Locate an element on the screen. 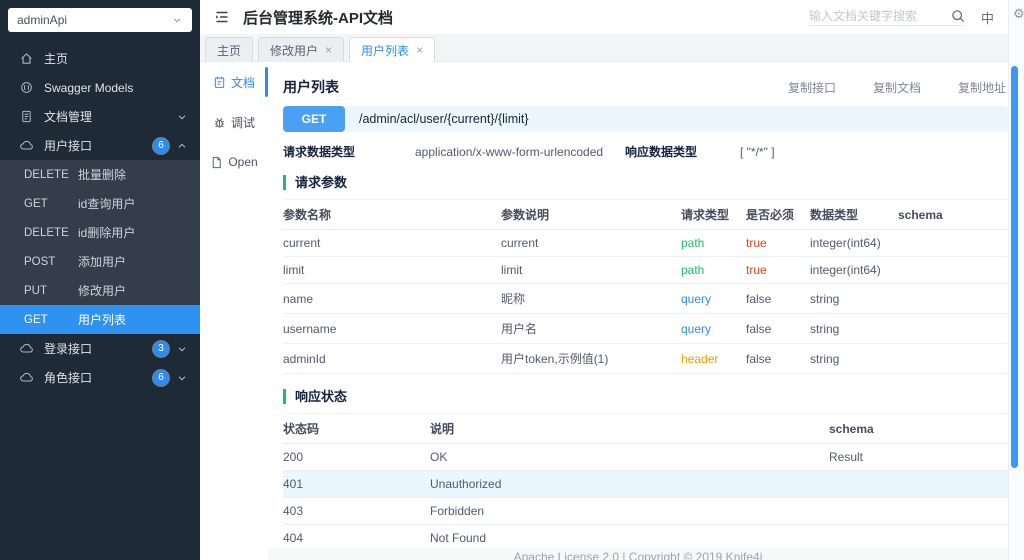 The width and height of the screenshot is (1024, 560). document-icon is located at coordinates (219, 82).